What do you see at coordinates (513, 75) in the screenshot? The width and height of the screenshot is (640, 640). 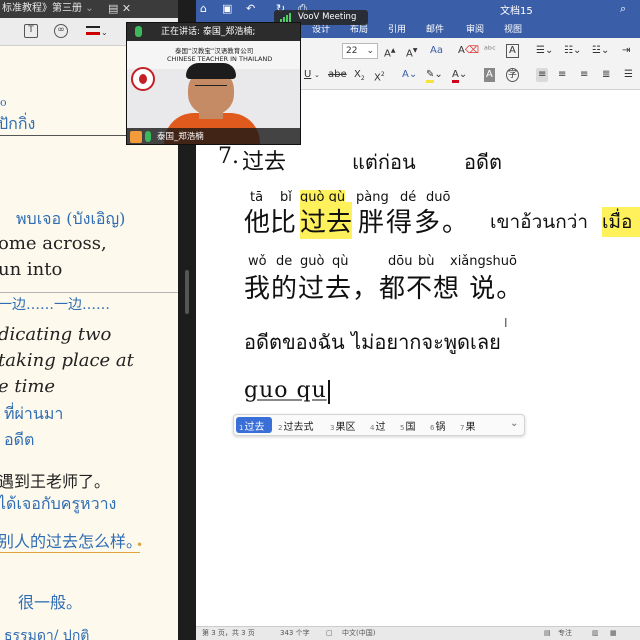 I see `enclose-char-icon: 字` at bounding box center [513, 75].